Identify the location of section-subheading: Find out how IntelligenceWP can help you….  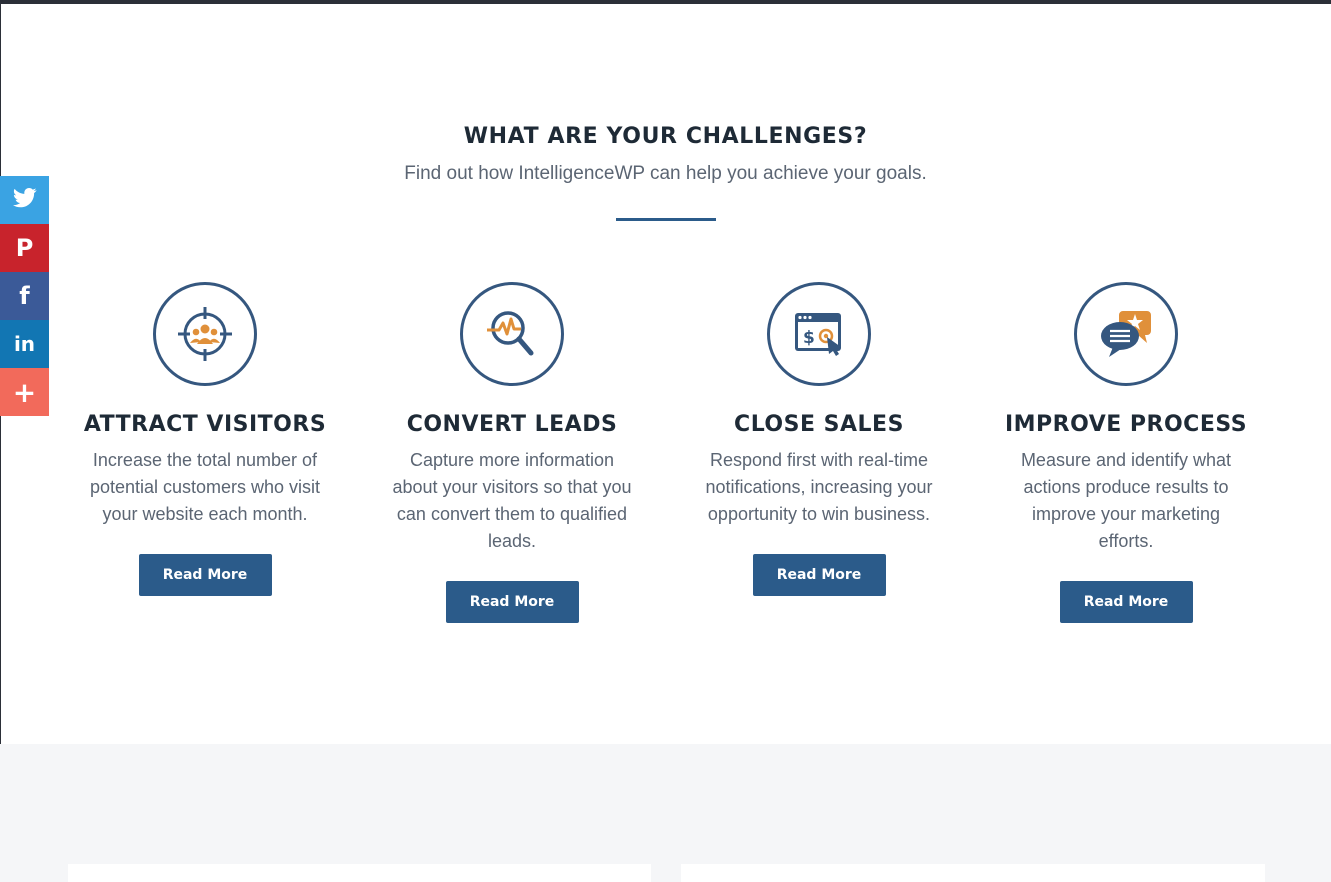
(665, 173).